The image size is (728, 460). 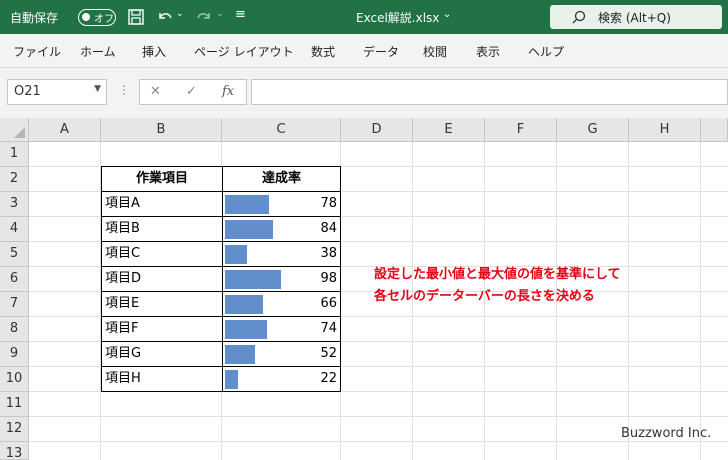 What do you see at coordinates (162, 379) in the screenshot?
I see `table-cell-name: 項目H` at bounding box center [162, 379].